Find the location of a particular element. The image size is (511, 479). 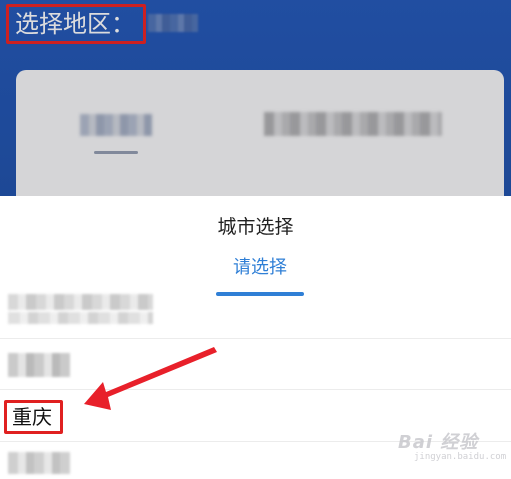

watermark-subtext: jingyan.baidu.com is located at coordinates (460, 457).